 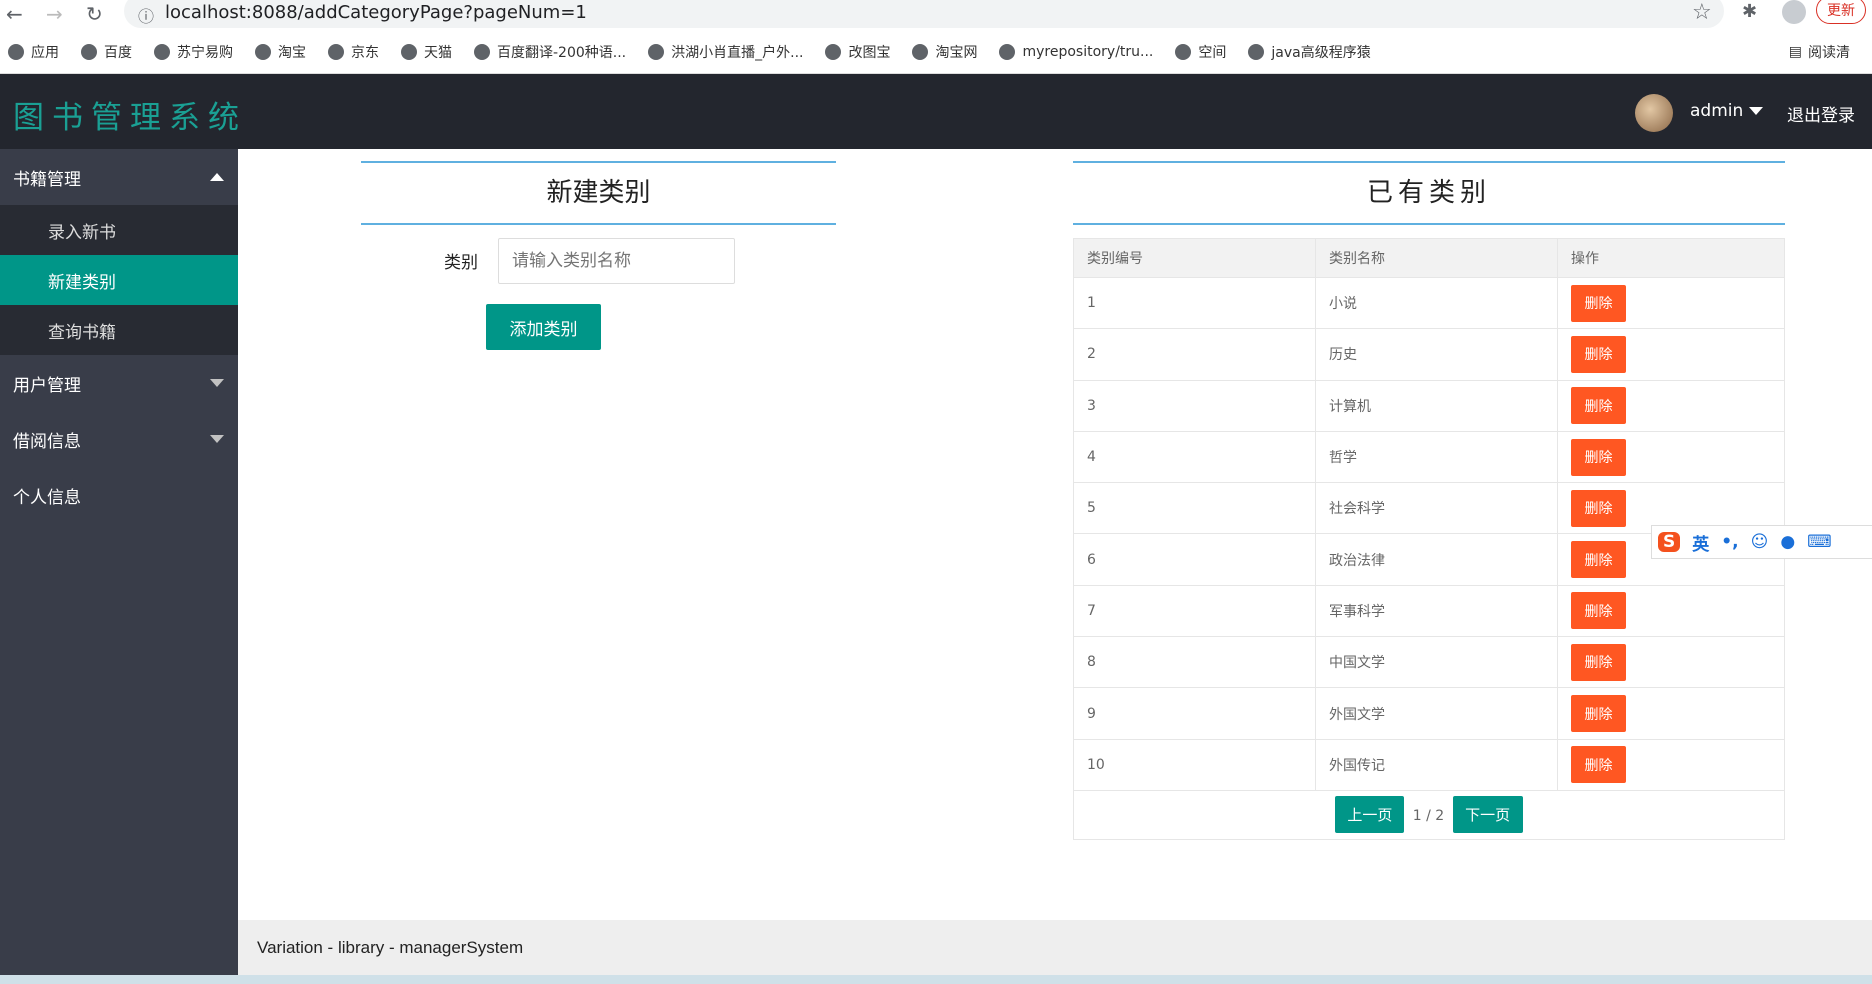 I want to click on bookmark-label: java高级程序猿, so click(x=1321, y=52).